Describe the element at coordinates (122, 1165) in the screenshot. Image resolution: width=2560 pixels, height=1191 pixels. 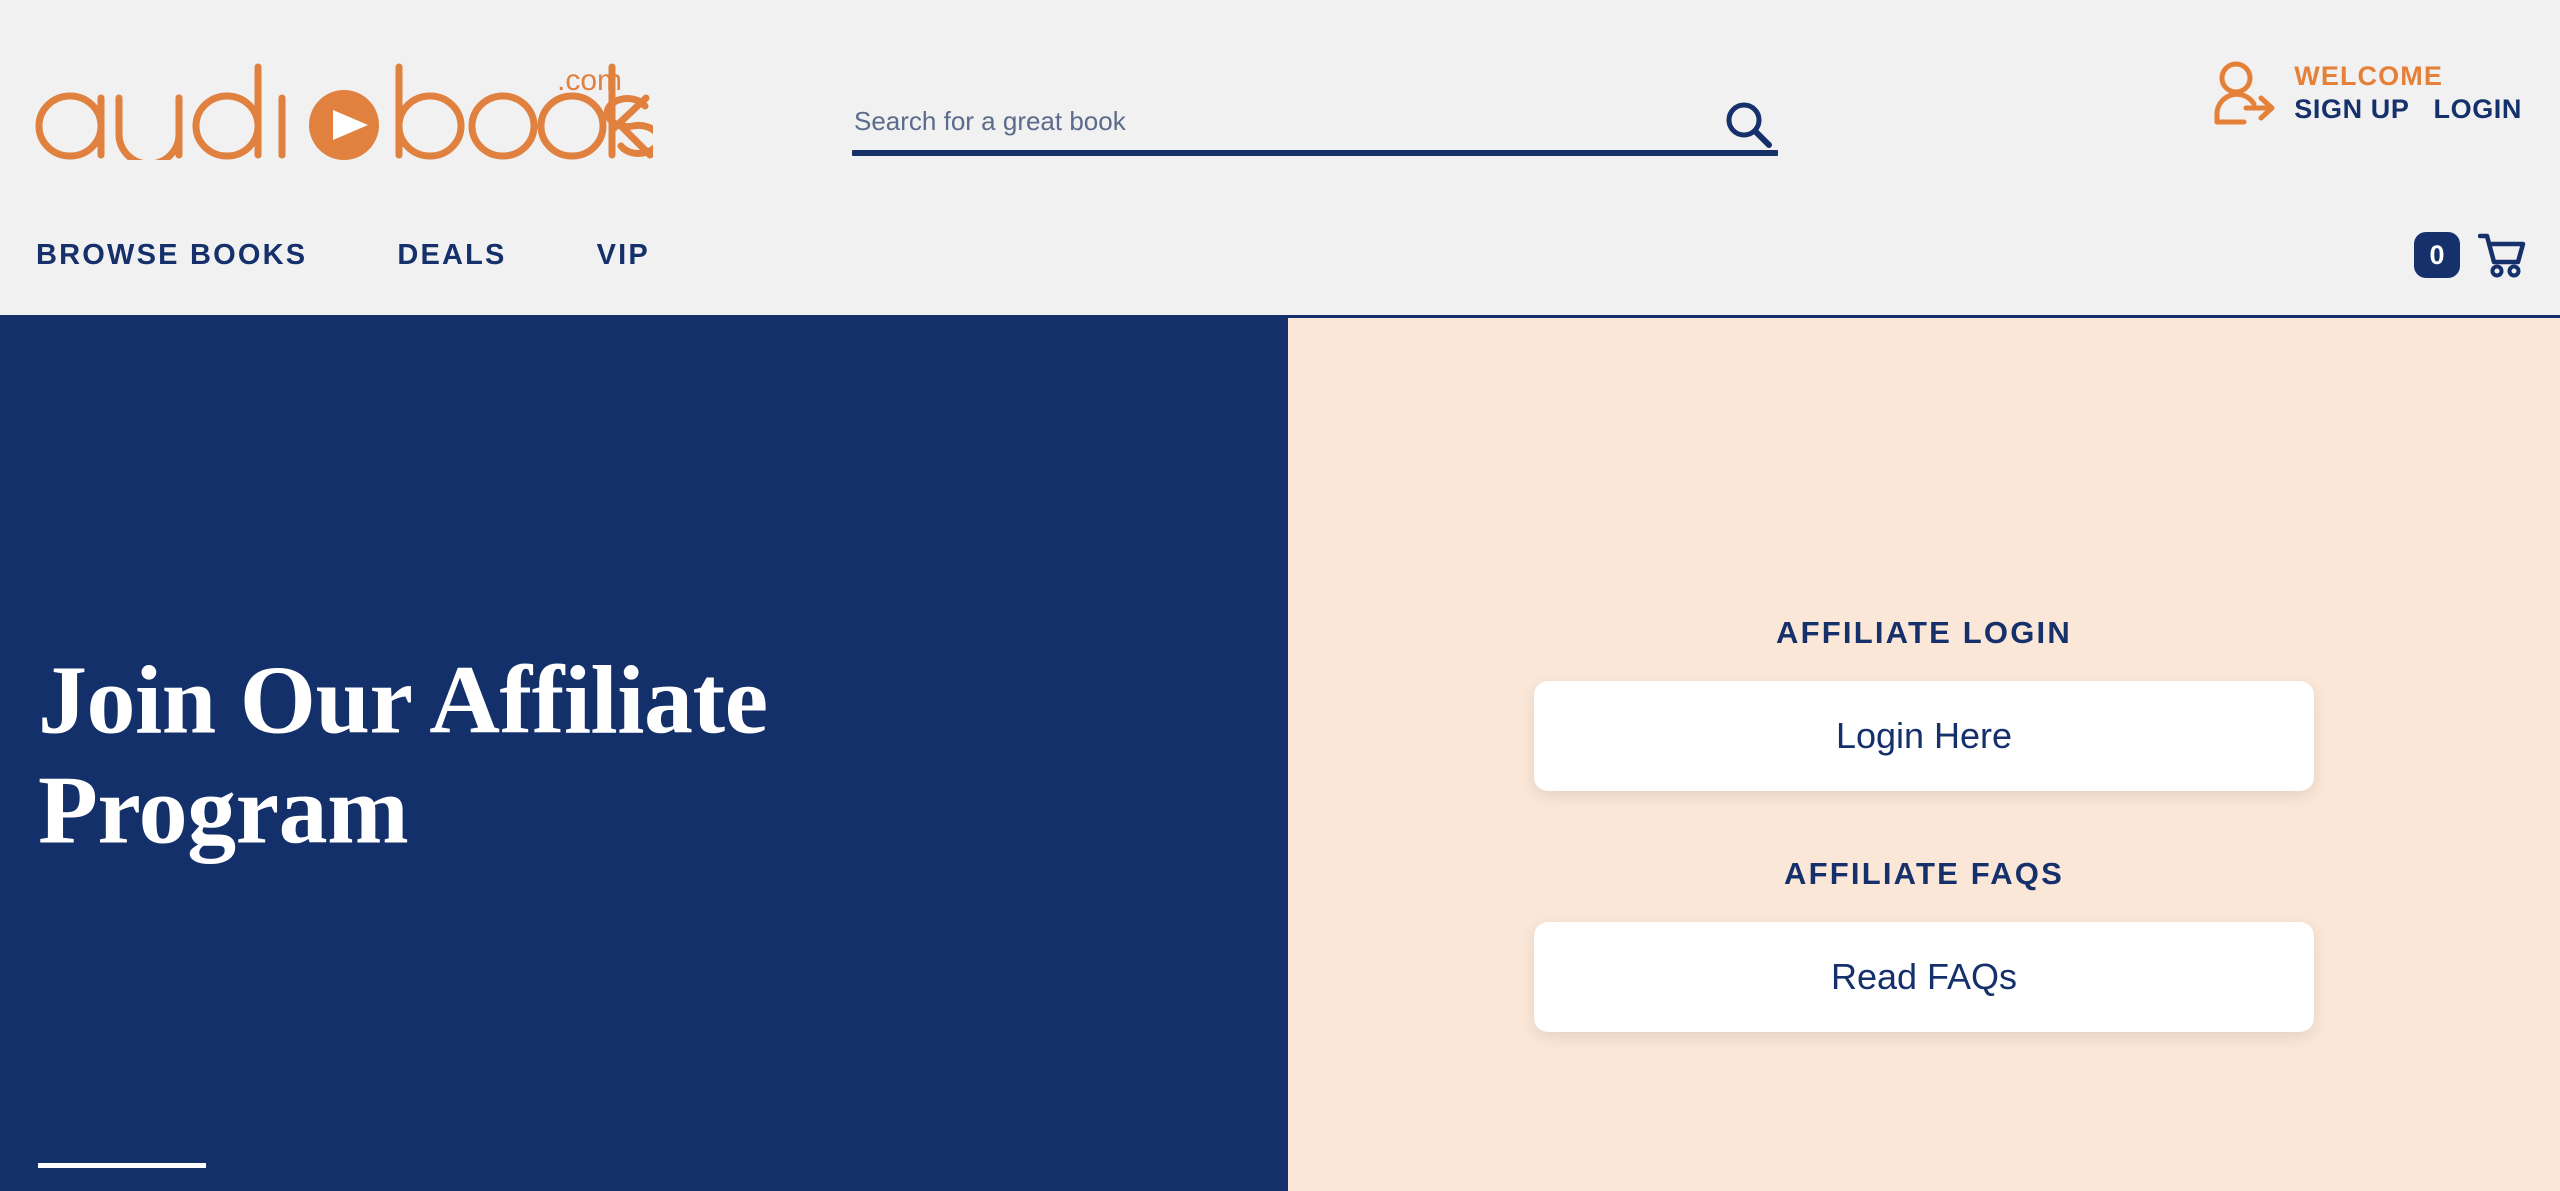
I see `hero-divider` at that location.